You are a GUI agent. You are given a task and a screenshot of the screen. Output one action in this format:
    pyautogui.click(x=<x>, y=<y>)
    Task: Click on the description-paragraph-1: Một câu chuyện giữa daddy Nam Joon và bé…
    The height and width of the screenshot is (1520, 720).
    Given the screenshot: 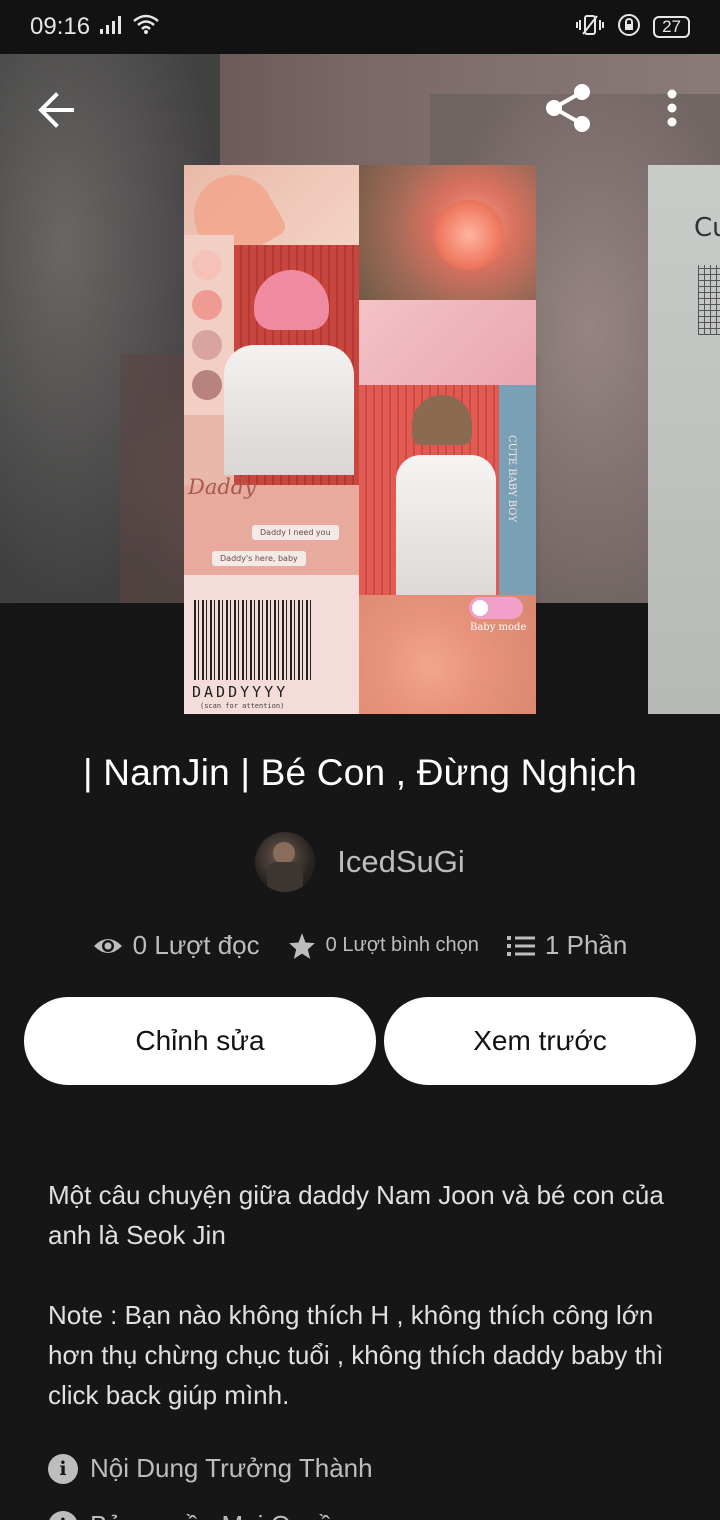 What is the action you would take?
    pyautogui.click(x=360, y=1215)
    